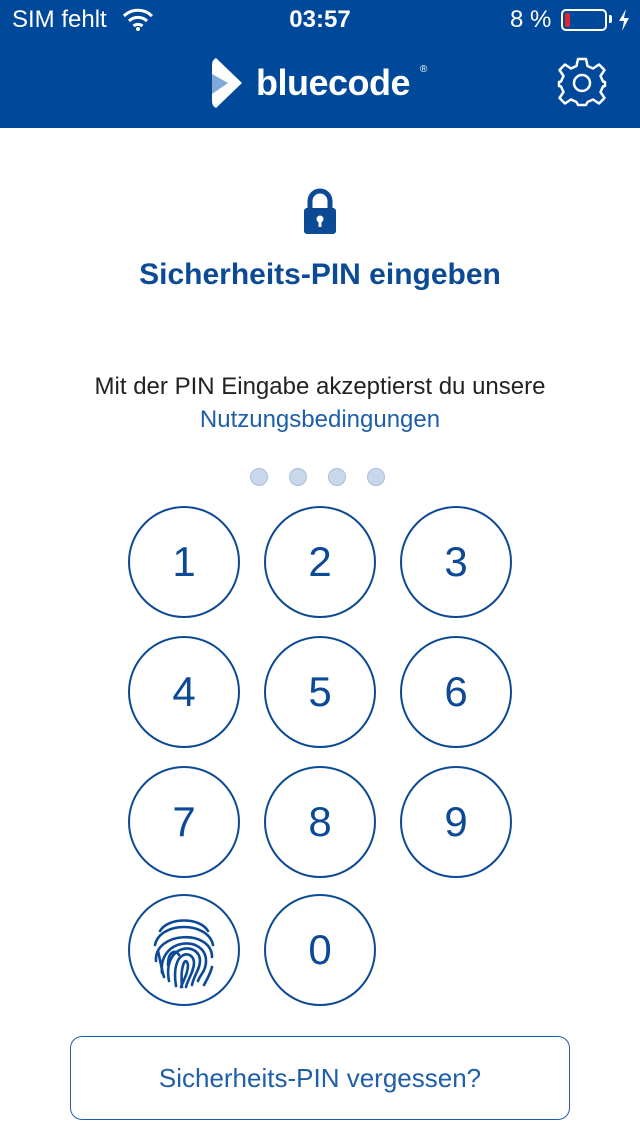  I want to click on fingerprint-button, so click(184, 950).